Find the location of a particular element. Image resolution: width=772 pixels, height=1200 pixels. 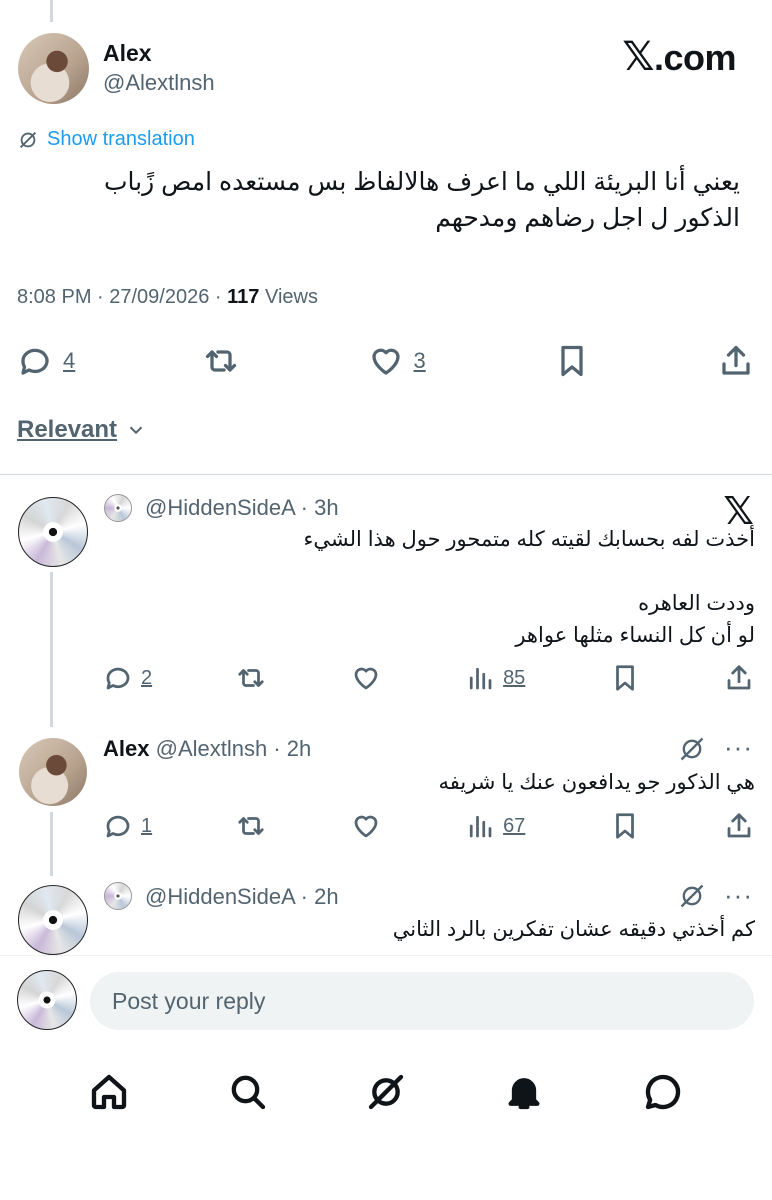

like-count: 3 is located at coordinates (420, 361).